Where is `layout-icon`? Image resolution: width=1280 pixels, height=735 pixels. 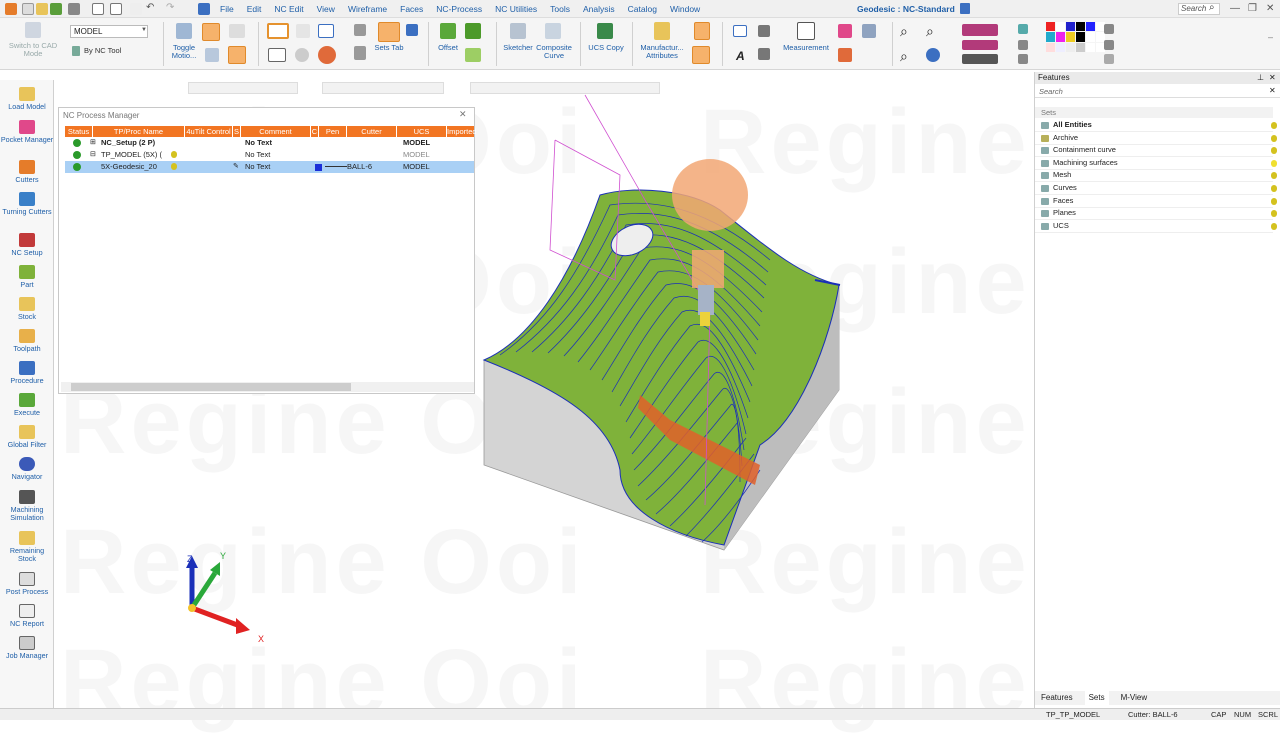 layout-icon is located at coordinates (116, 9).